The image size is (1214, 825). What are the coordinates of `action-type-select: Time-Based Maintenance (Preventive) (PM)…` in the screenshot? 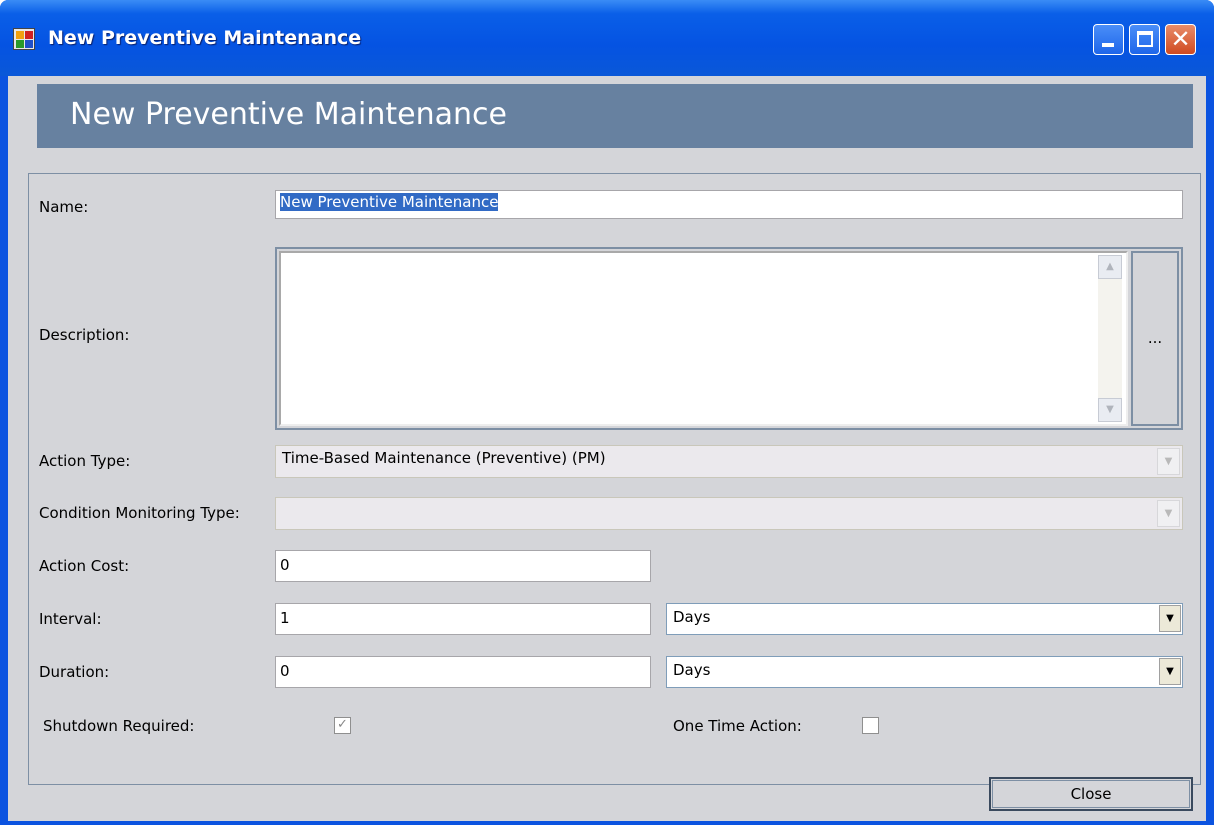 It's located at (729, 461).